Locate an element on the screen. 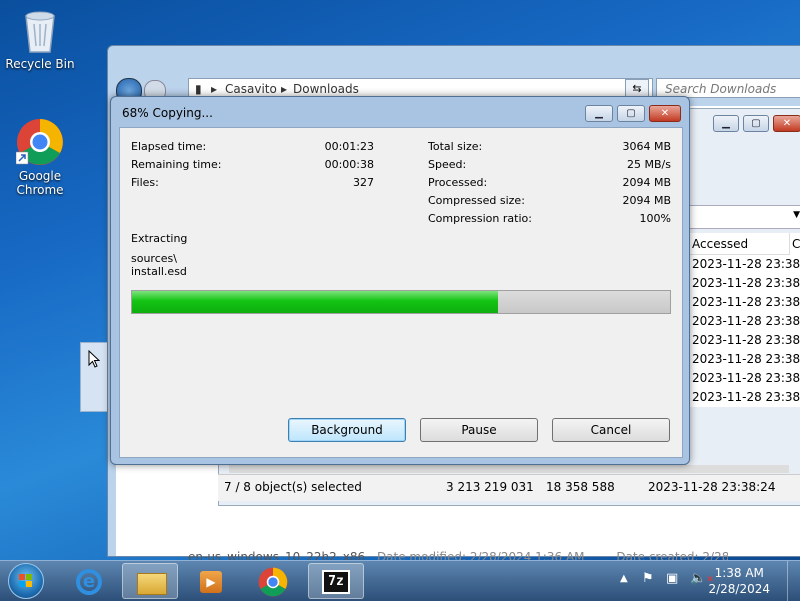 The height and width of the screenshot is (601, 800). status-size: 3 213 219 031 is located at coordinates (490, 487).